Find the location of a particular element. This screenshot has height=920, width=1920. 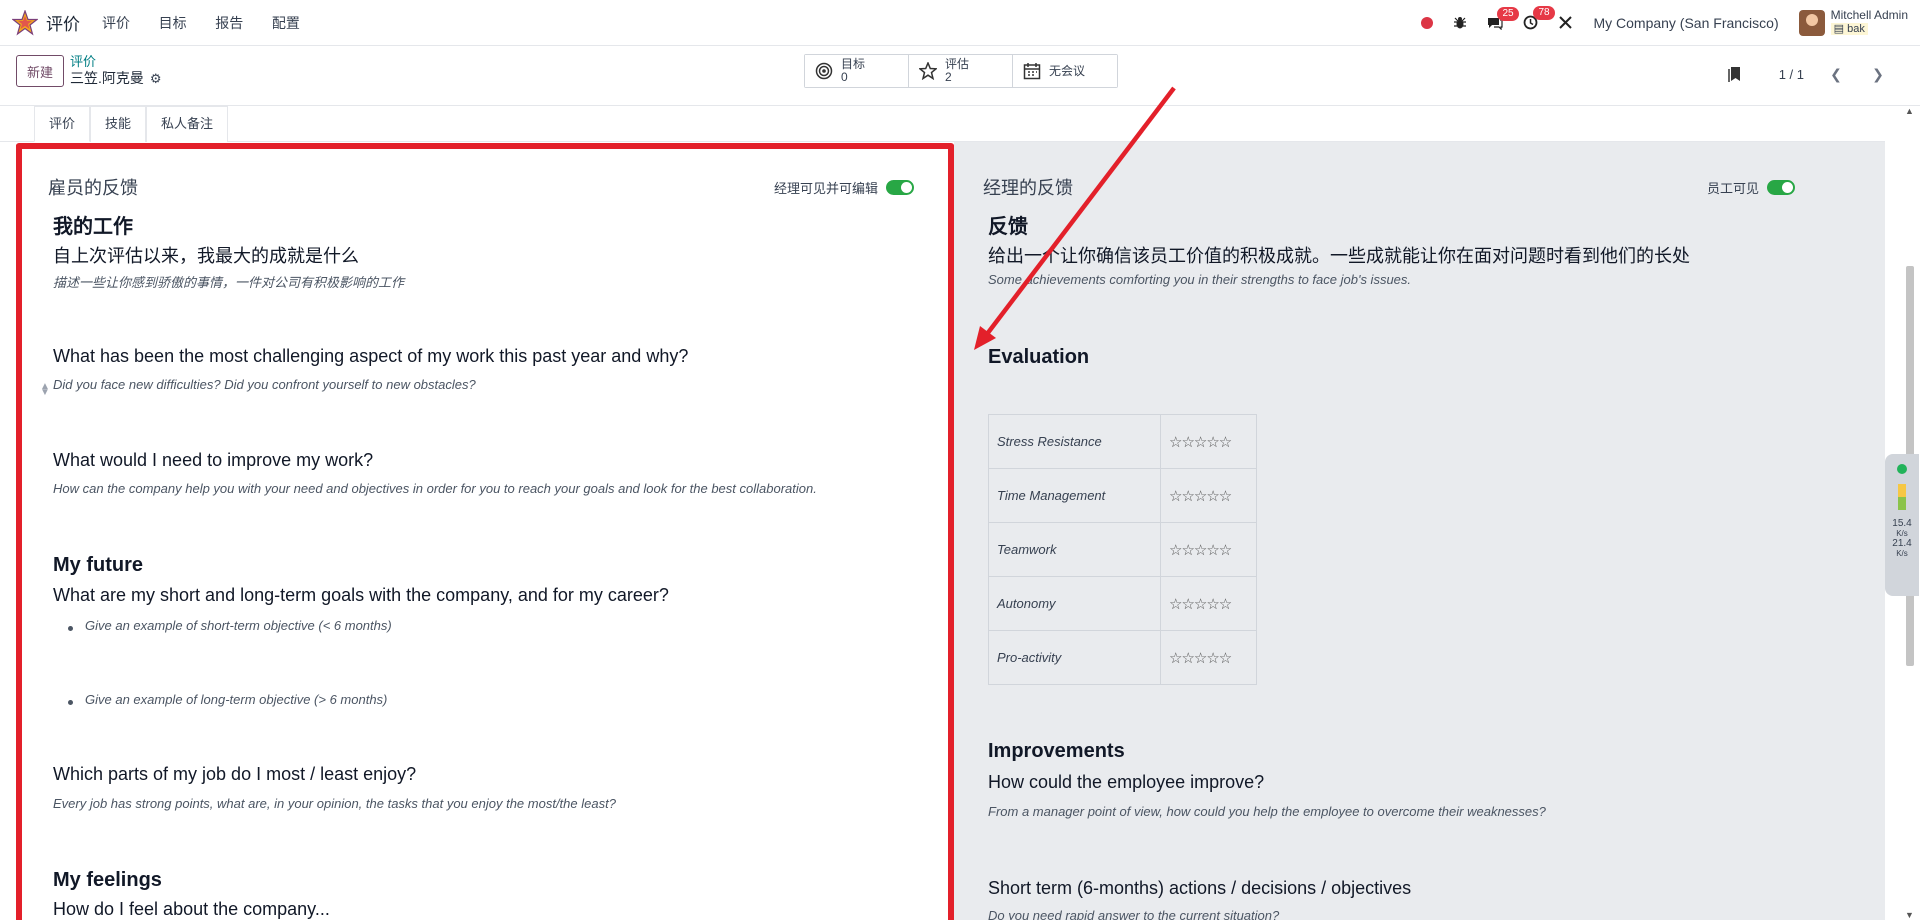

status-dot-icon is located at coordinates (1902, 469).